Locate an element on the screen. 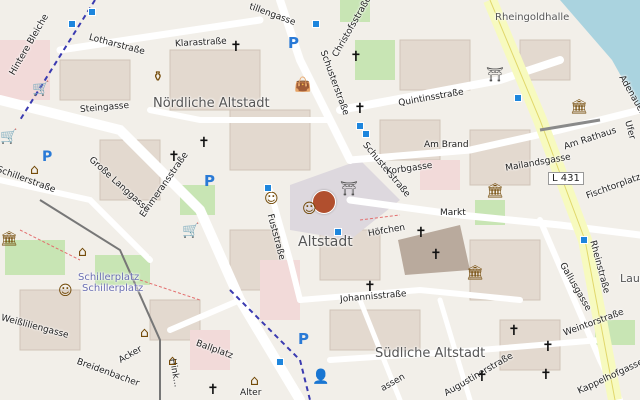 The image size is (640, 400). district-label-altstadt: Altstadt is located at coordinates (325, 242).